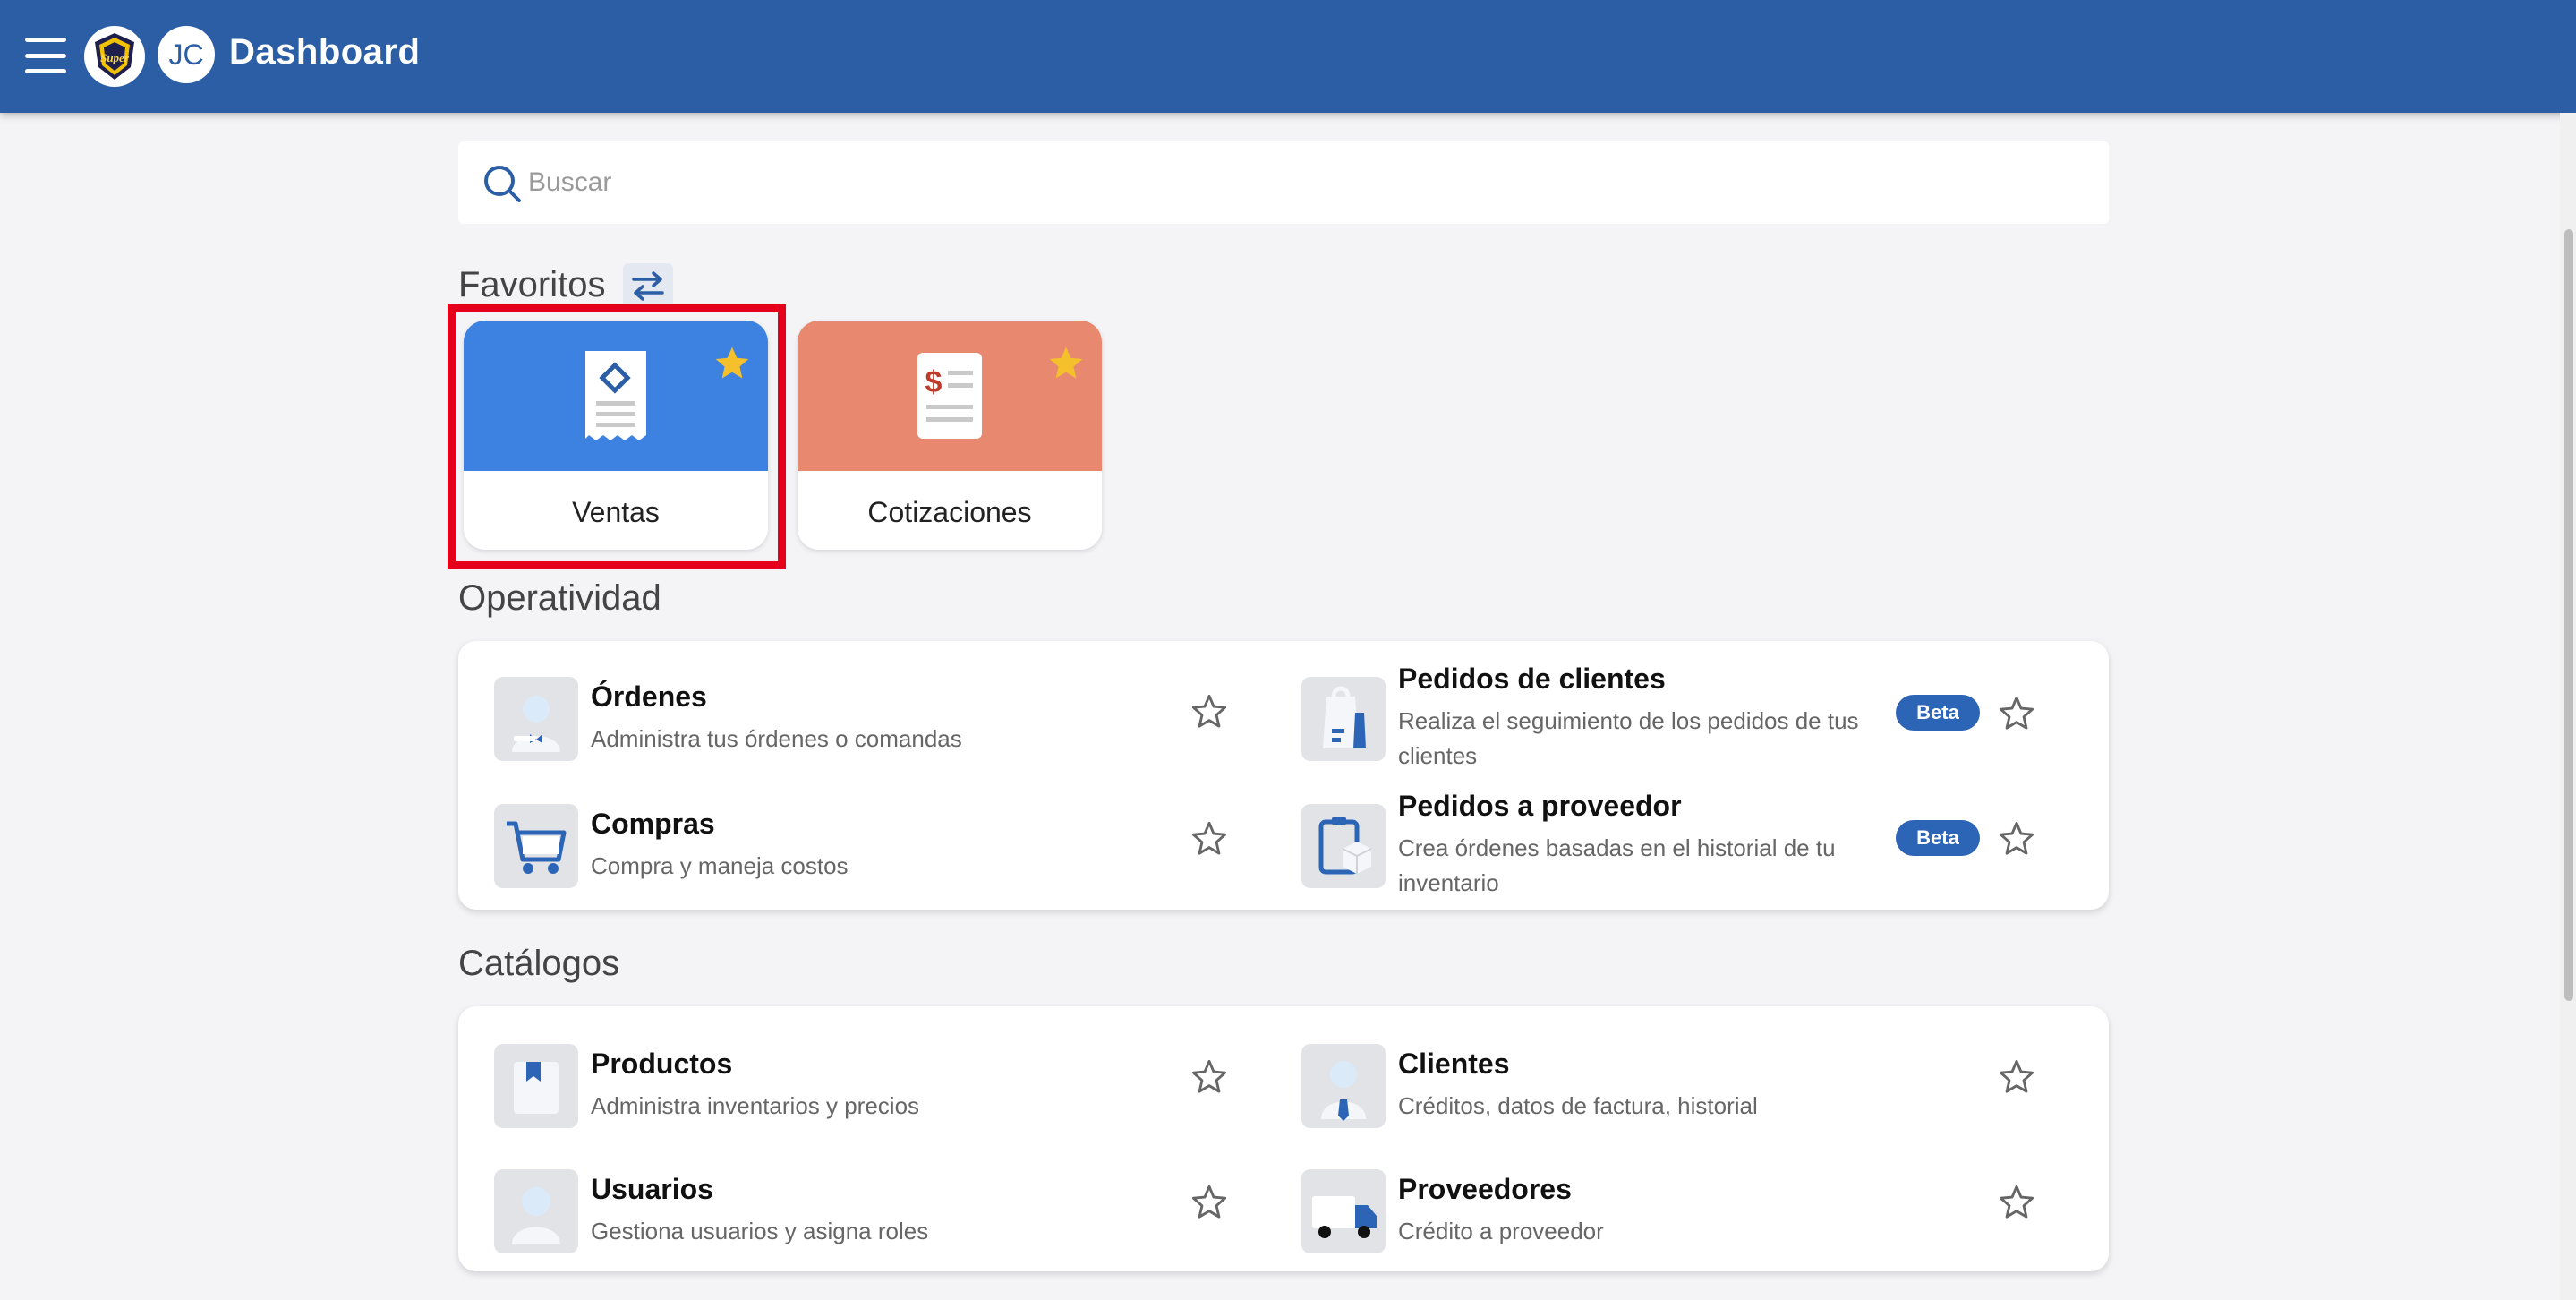 This screenshot has width=2576, height=1300. I want to click on favorite-tile-label: Ventas, so click(616, 512).